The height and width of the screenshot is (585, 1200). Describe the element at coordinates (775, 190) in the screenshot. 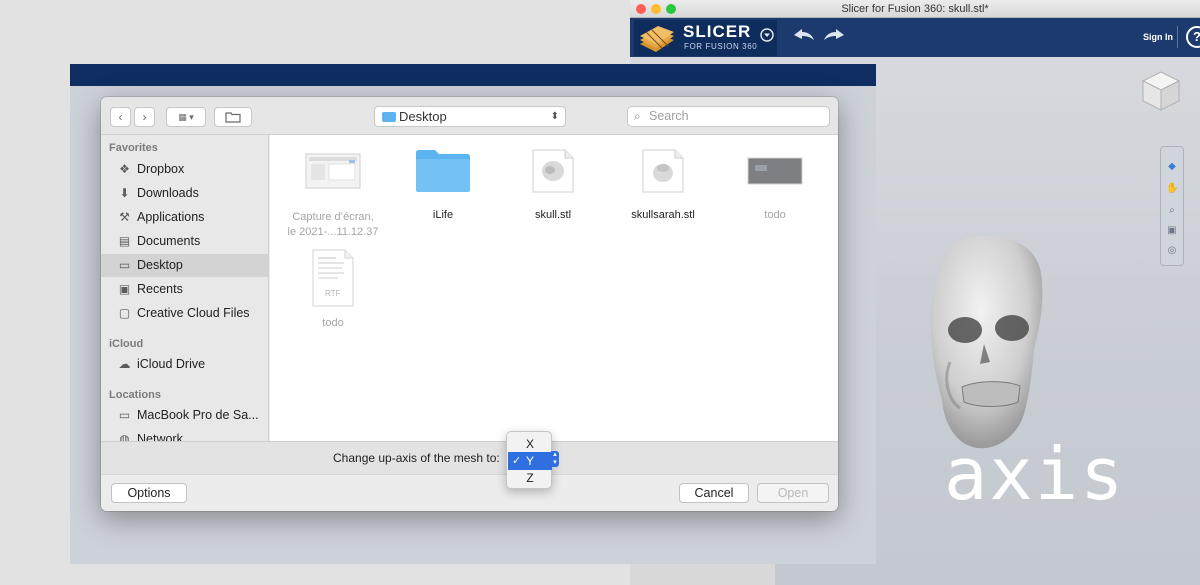

I see `file-item: todo` at that location.